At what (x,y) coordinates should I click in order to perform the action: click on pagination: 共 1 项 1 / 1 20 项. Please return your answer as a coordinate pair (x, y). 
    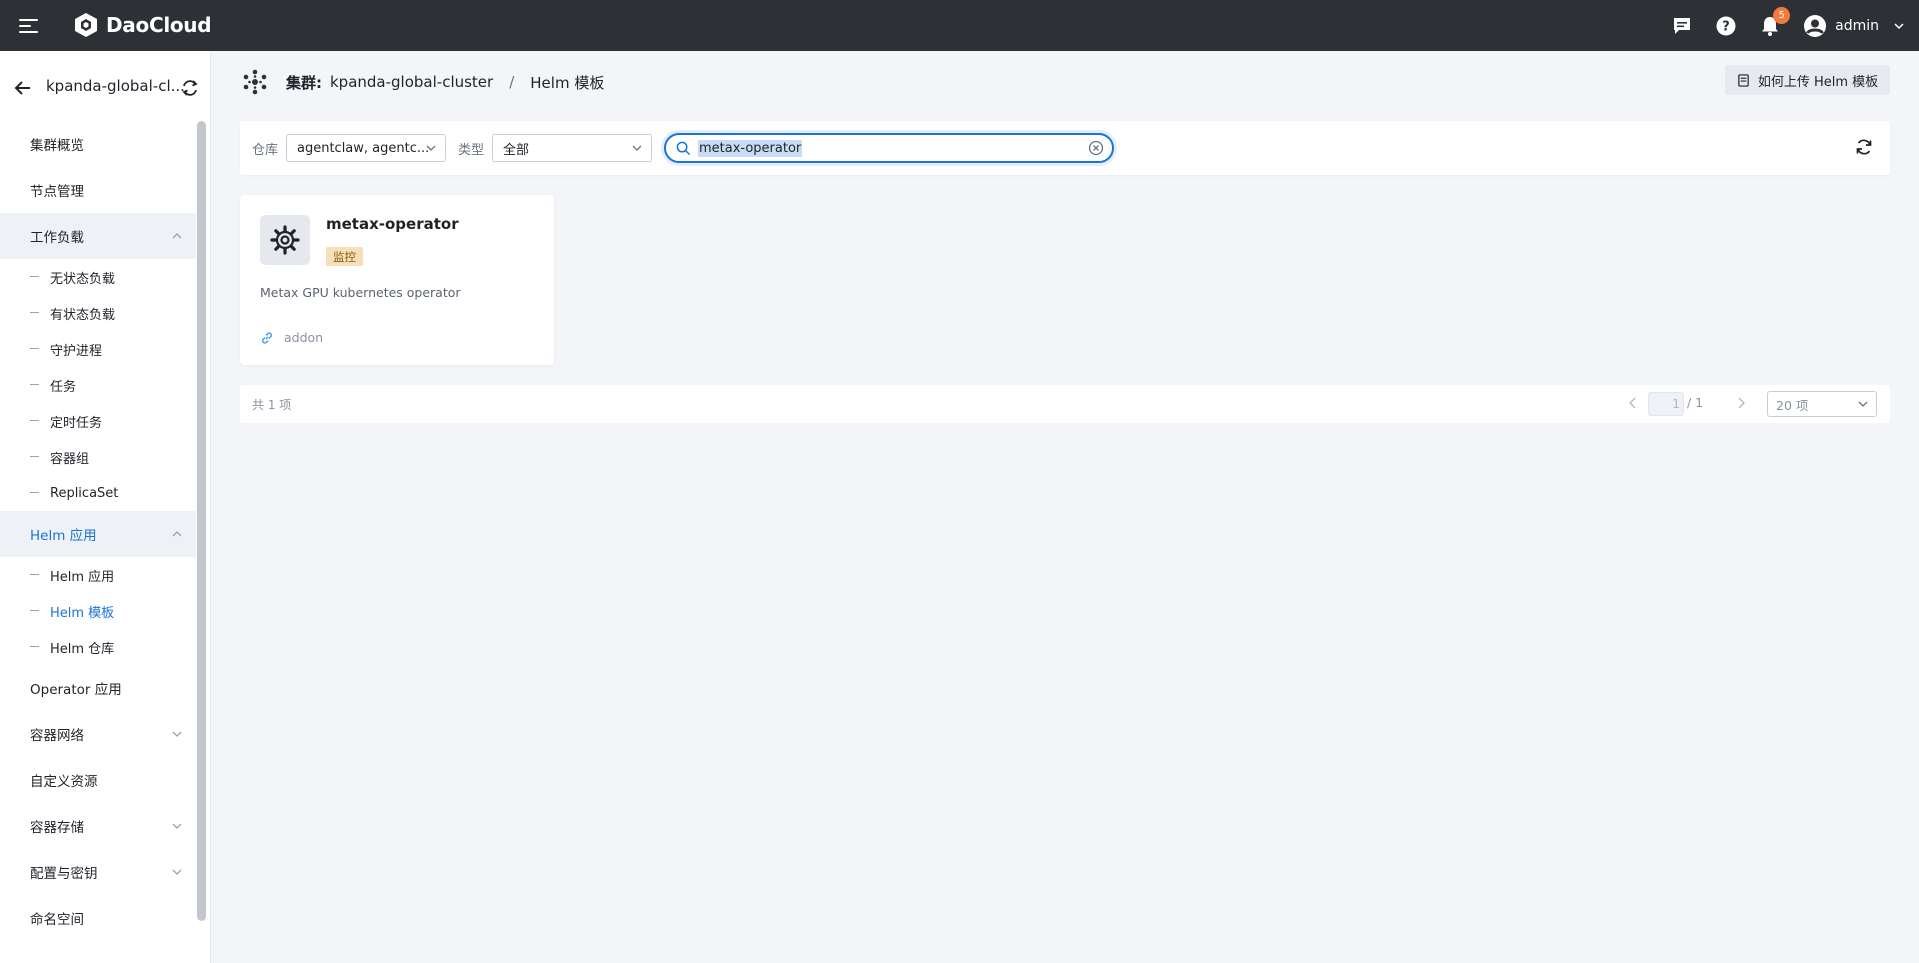
    Looking at the image, I should click on (1065, 404).